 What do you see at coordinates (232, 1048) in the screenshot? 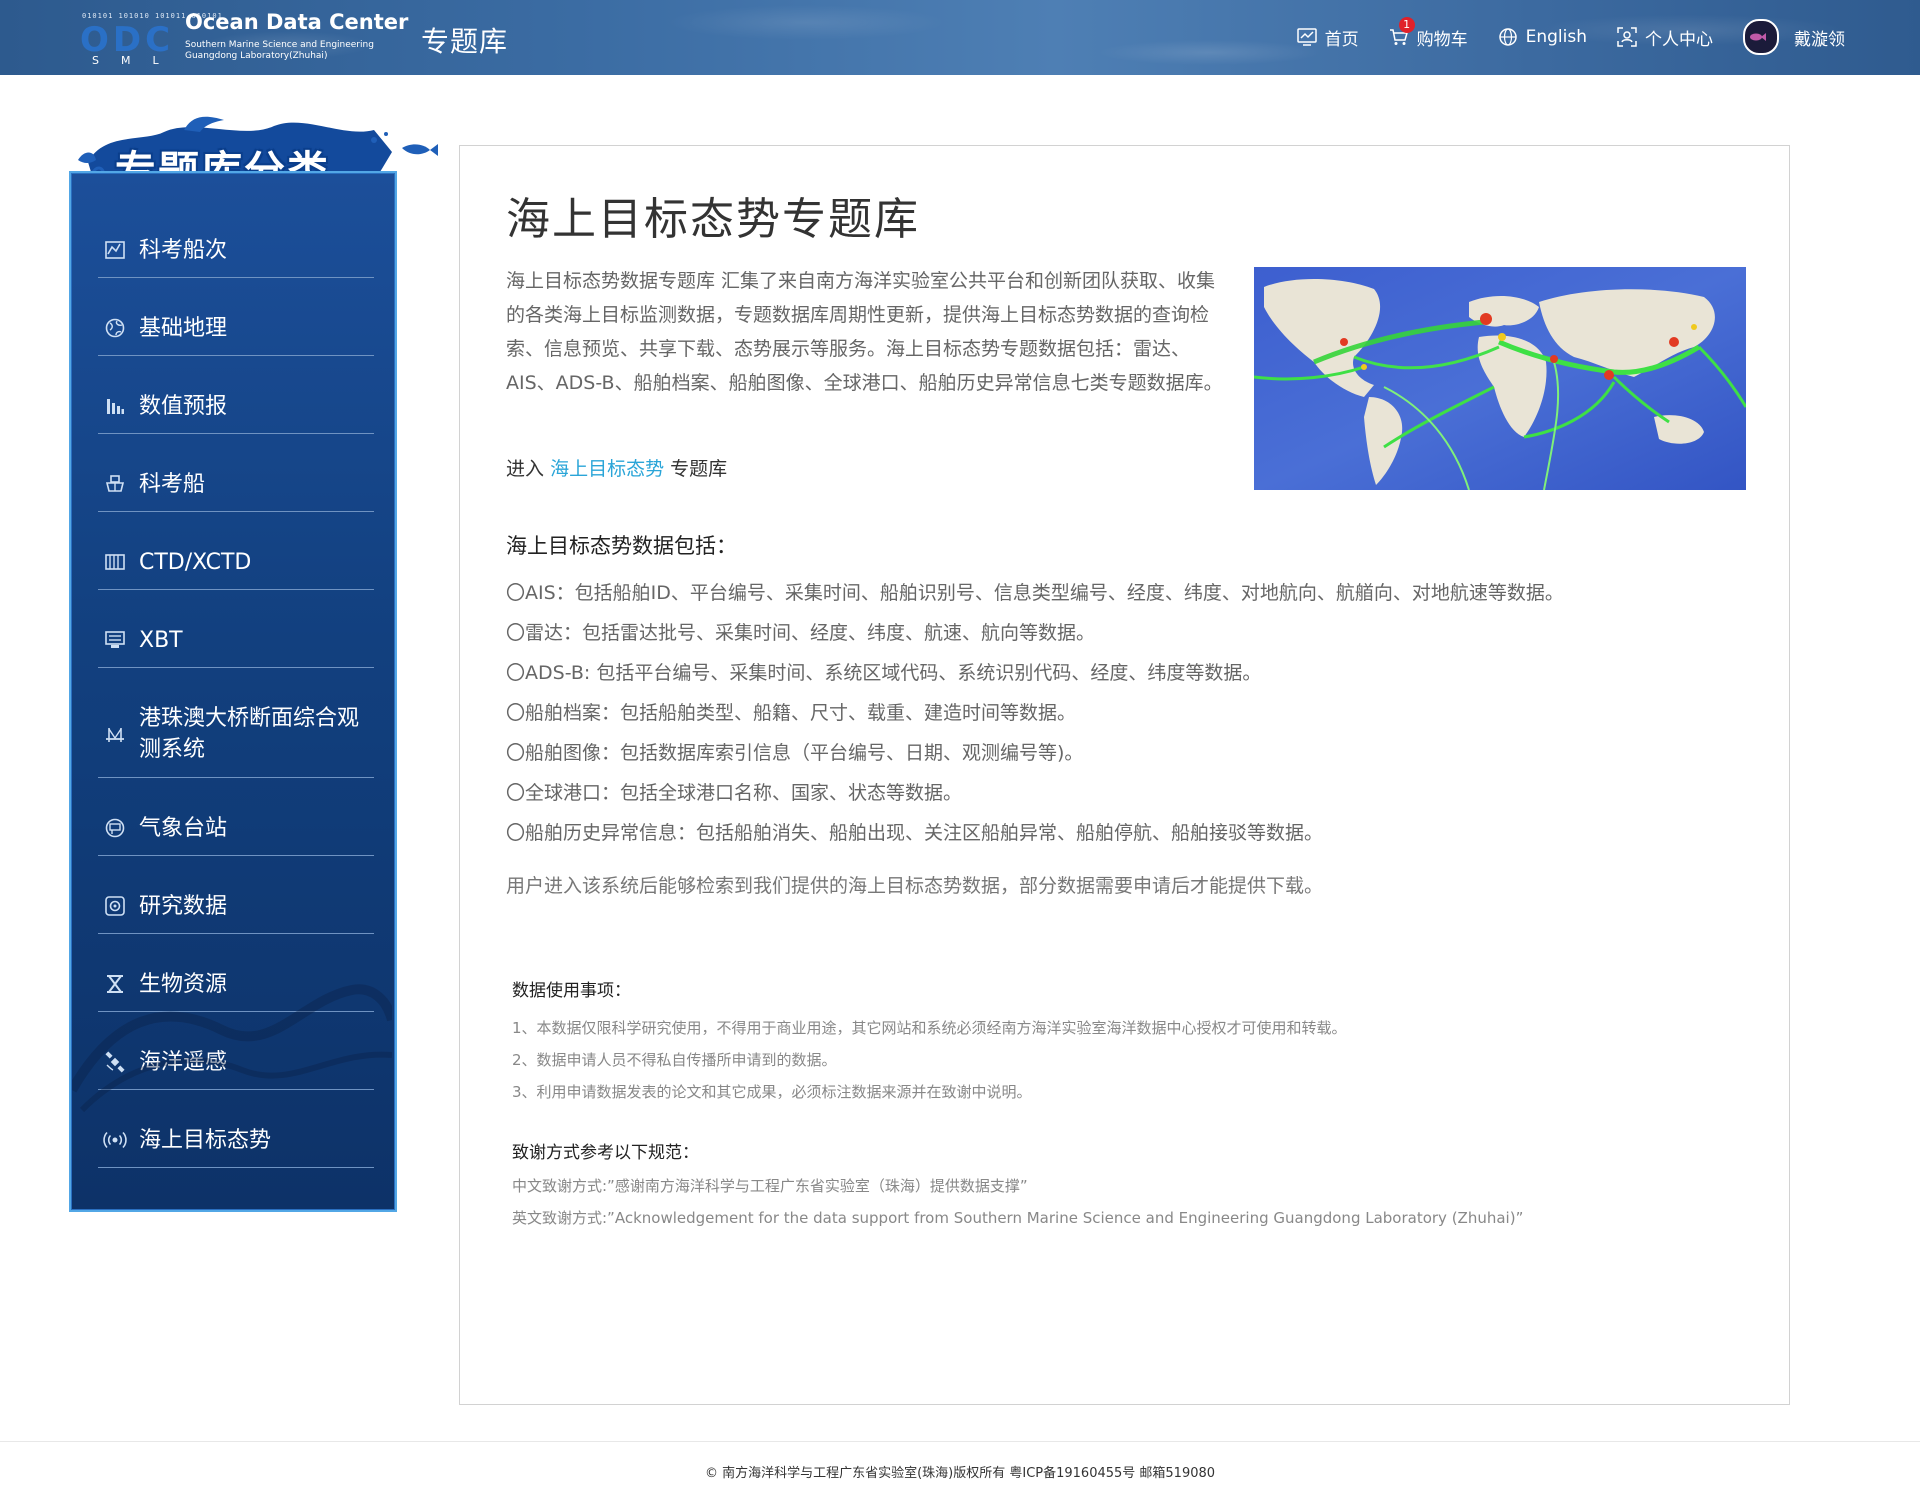
I see `sidebar-wave-decoration` at bounding box center [232, 1048].